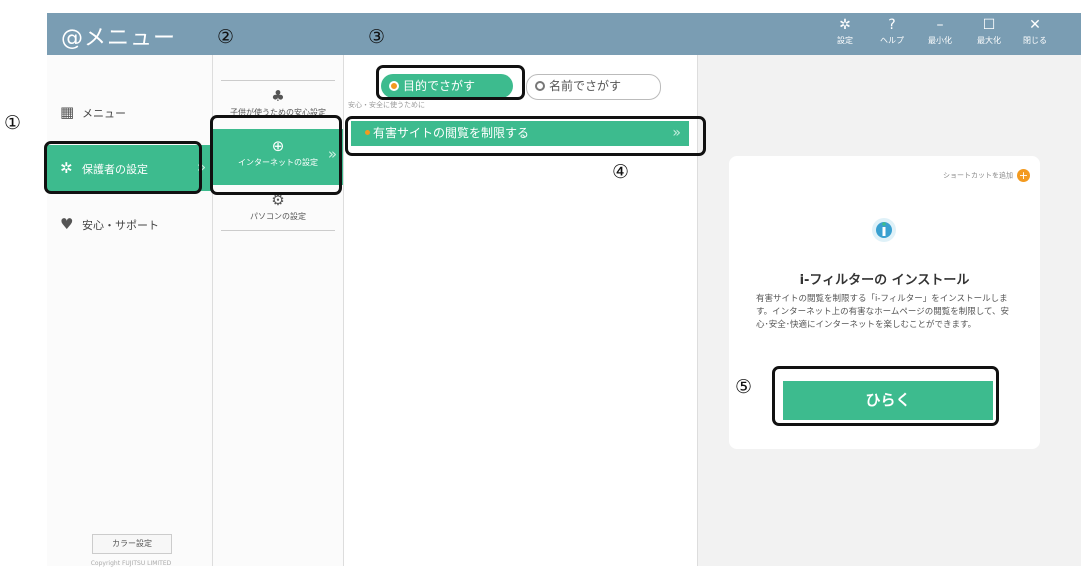  Describe the element at coordinates (564, 34) in the screenshot. I see `title-bar: @メニュー ✲ 設定 ? ヘルプ – 最小化 ☐ 最大化 ✕ 閉じる` at that location.